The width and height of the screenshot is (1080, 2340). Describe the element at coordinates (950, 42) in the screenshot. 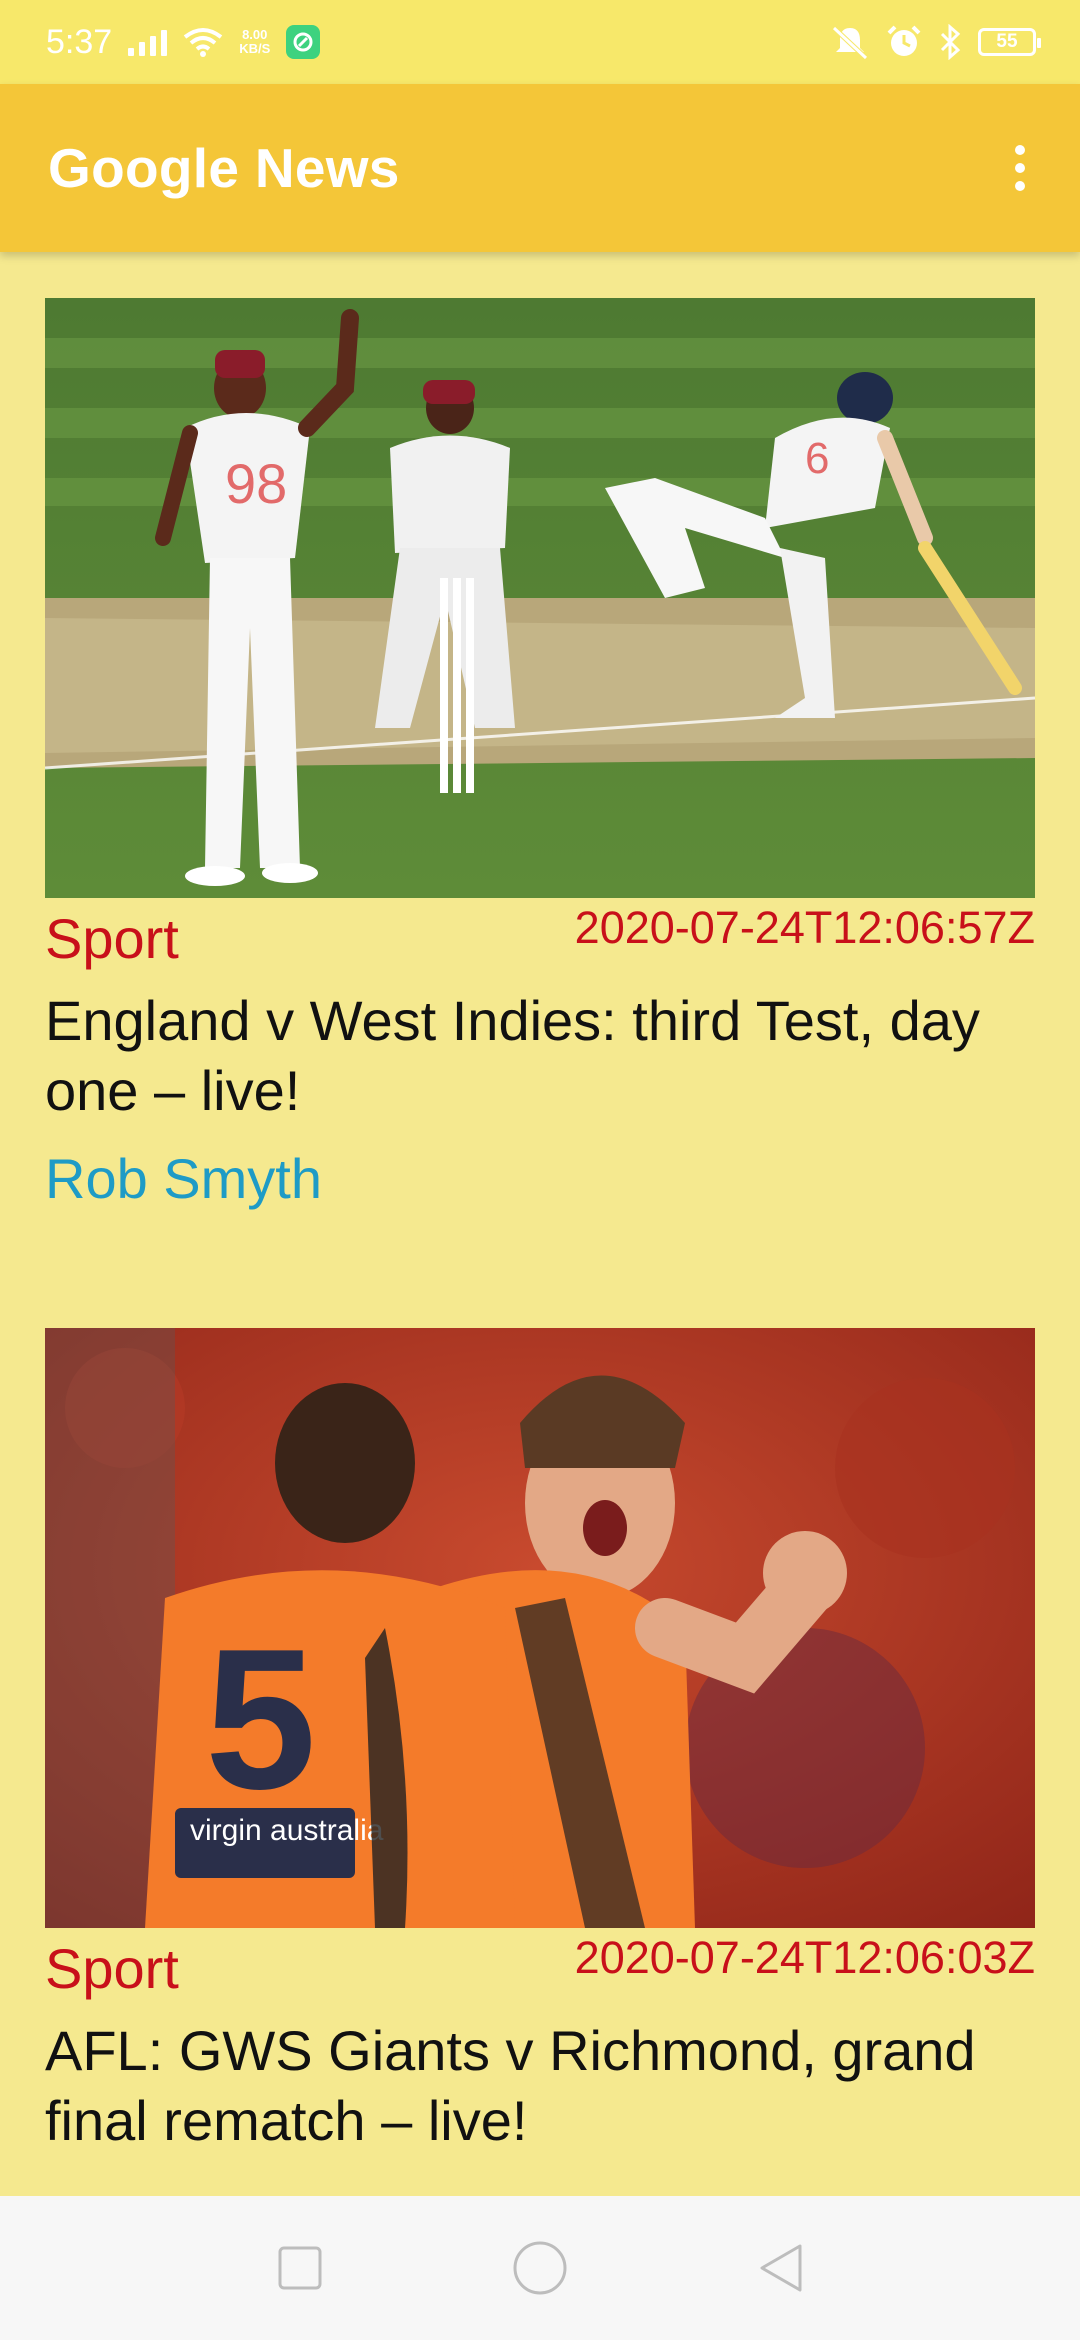

I see `bluetooth-icon` at that location.